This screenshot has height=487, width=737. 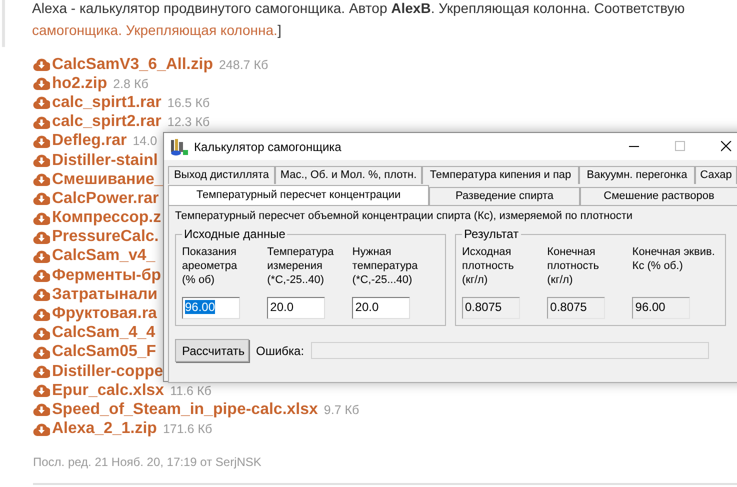 What do you see at coordinates (491, 234) in the screenshot?
I see `group-title: Результат` at bounding box center [491, 234].